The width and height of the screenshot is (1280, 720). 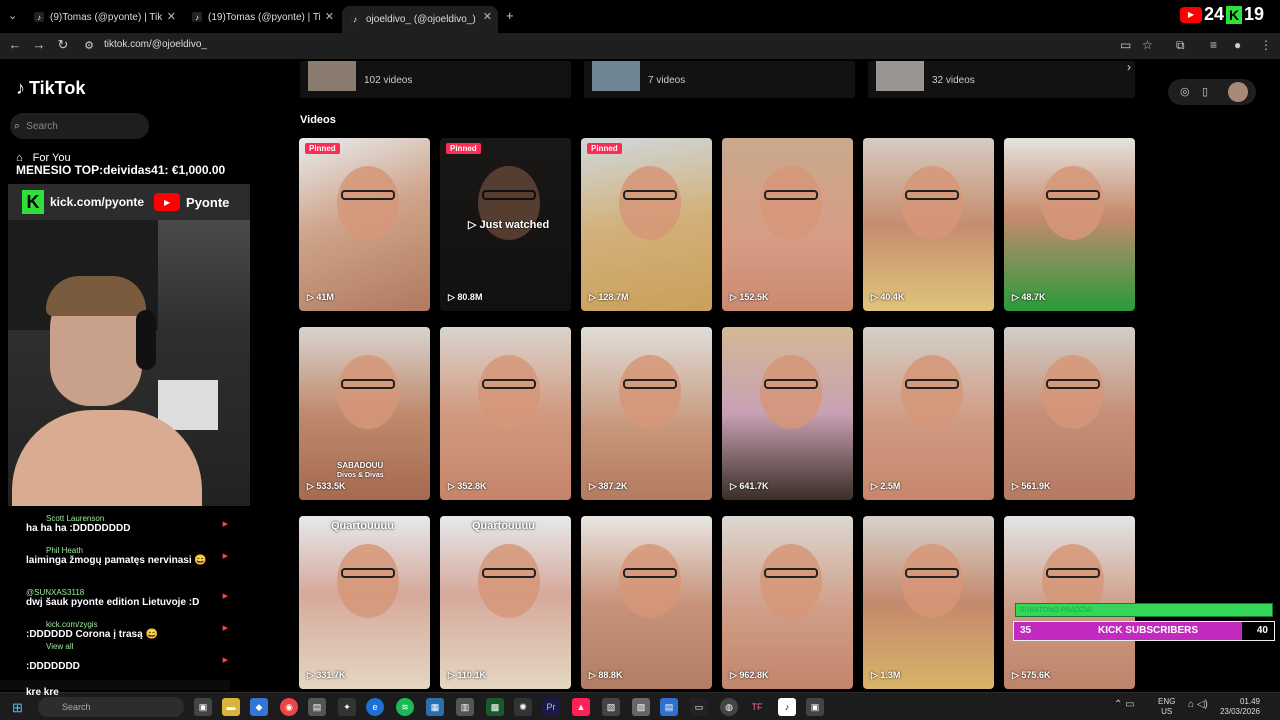 I want to click on tab-title: (9)Tomas (@pyonte) | TikTok, so click(x=106, y=17).